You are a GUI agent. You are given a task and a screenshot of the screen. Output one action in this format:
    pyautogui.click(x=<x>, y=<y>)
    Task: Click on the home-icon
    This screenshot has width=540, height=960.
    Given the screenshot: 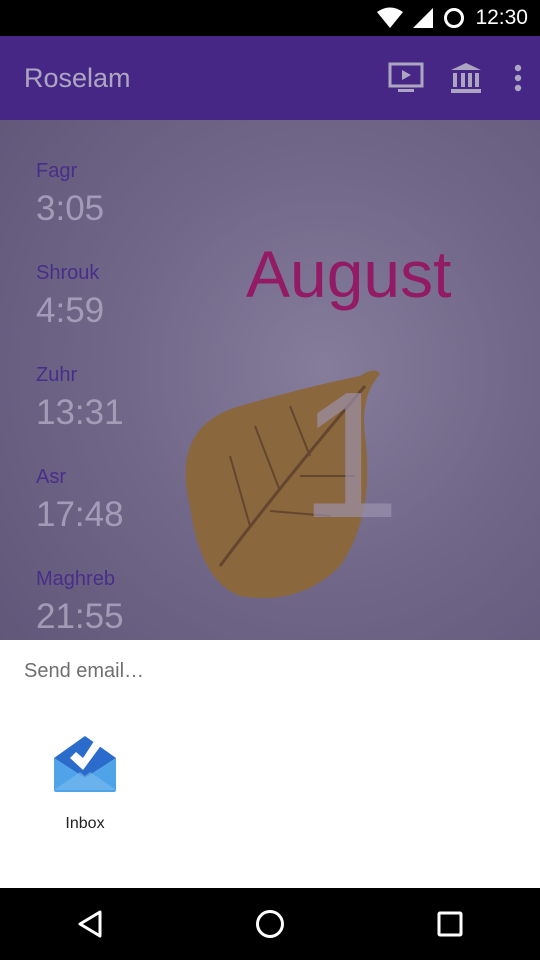 What is the action you would take?
    pyautogui.click(x=270, y=924)
    